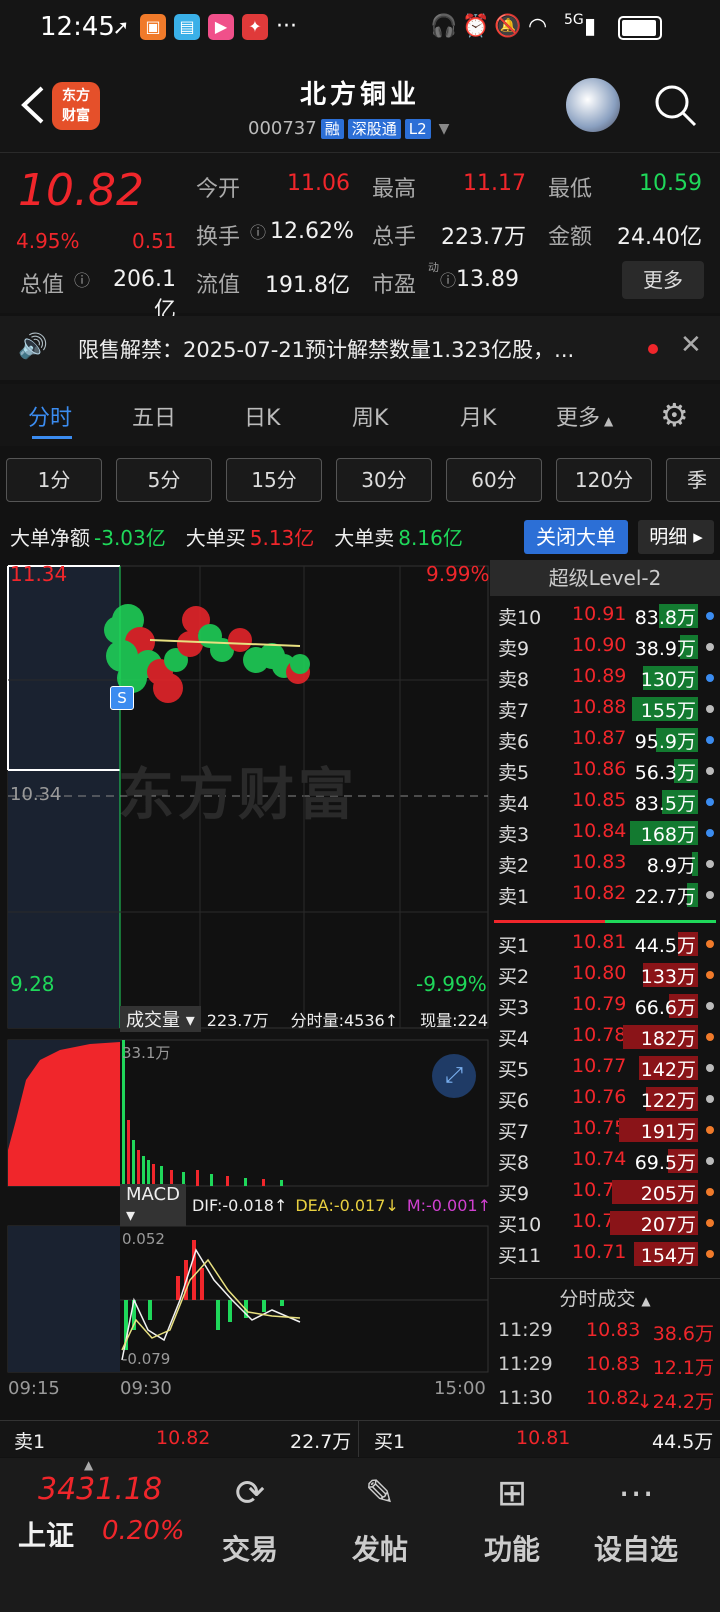 The height and width of the screenshot is (1612, 720). I want to click on ask-row: 卖7 10.88 155万, so click(605, 708).